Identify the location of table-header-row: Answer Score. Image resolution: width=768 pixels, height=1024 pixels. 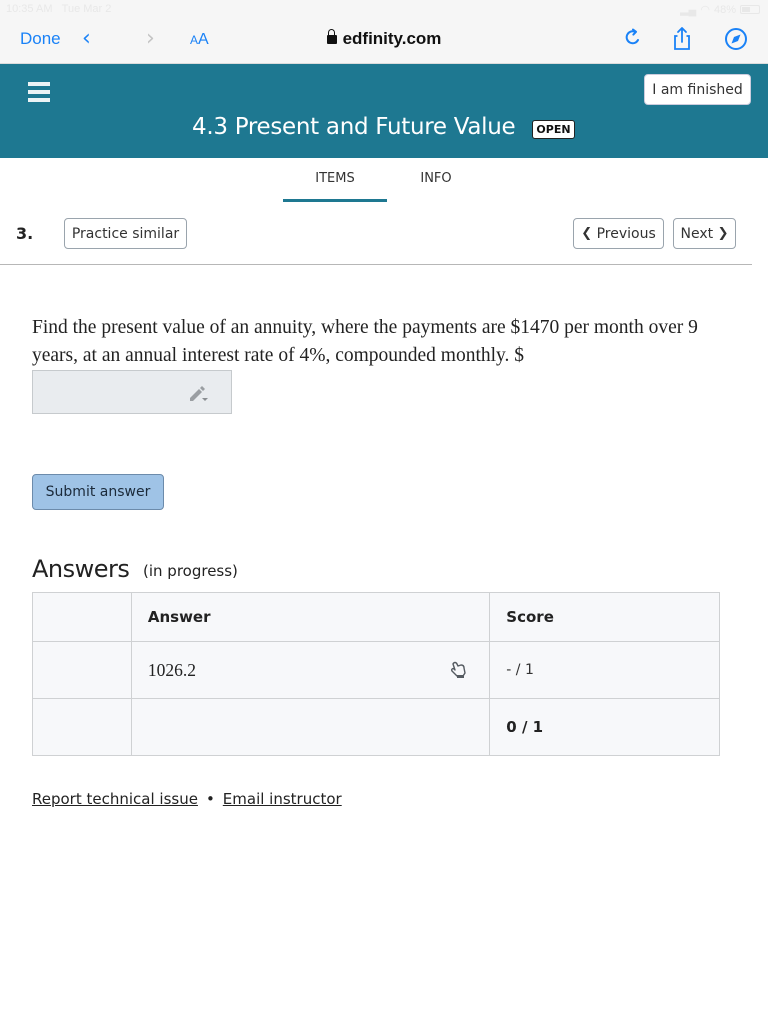
(376, 617).